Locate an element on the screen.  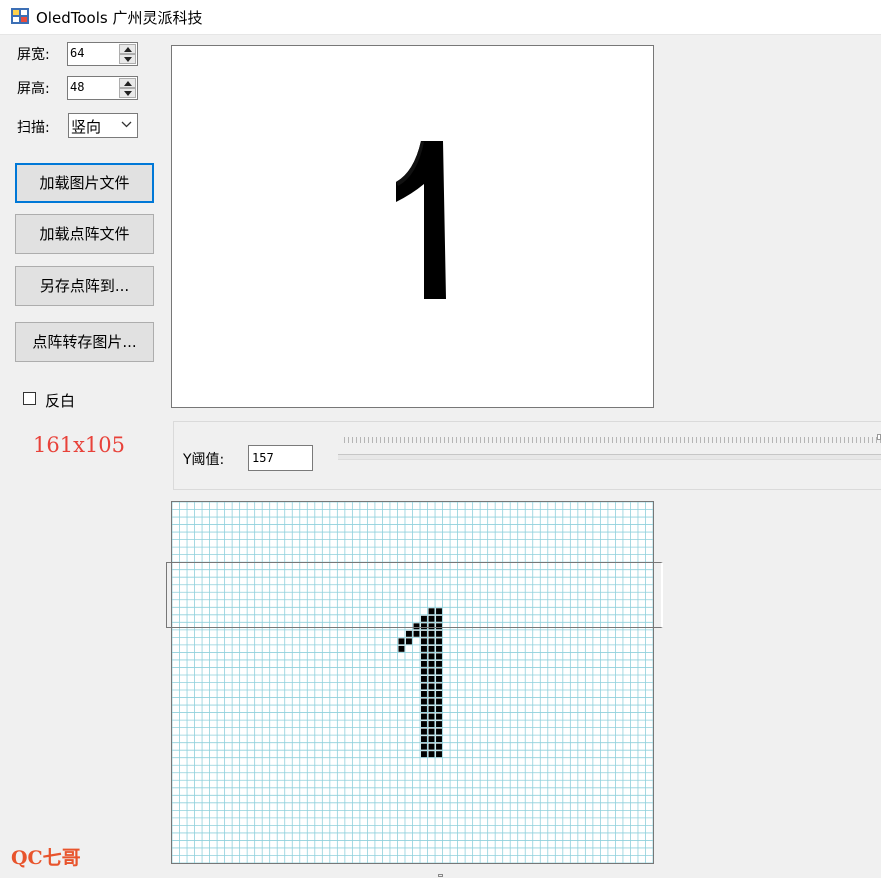
app-icon is located at coordinates (20, 16).